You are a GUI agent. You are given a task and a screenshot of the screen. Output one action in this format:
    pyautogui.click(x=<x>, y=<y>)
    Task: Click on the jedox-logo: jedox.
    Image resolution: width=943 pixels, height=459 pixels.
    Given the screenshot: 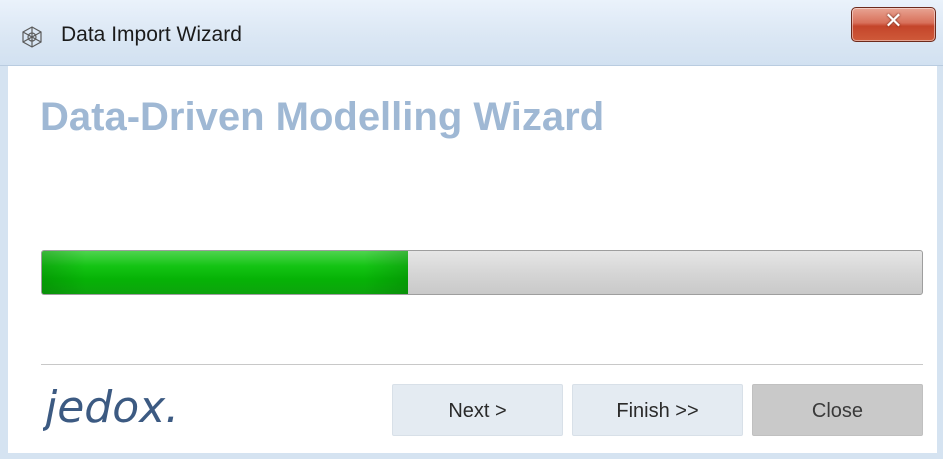 What is the action you would take?
    pyautogui.click(x=111, y=407)
    